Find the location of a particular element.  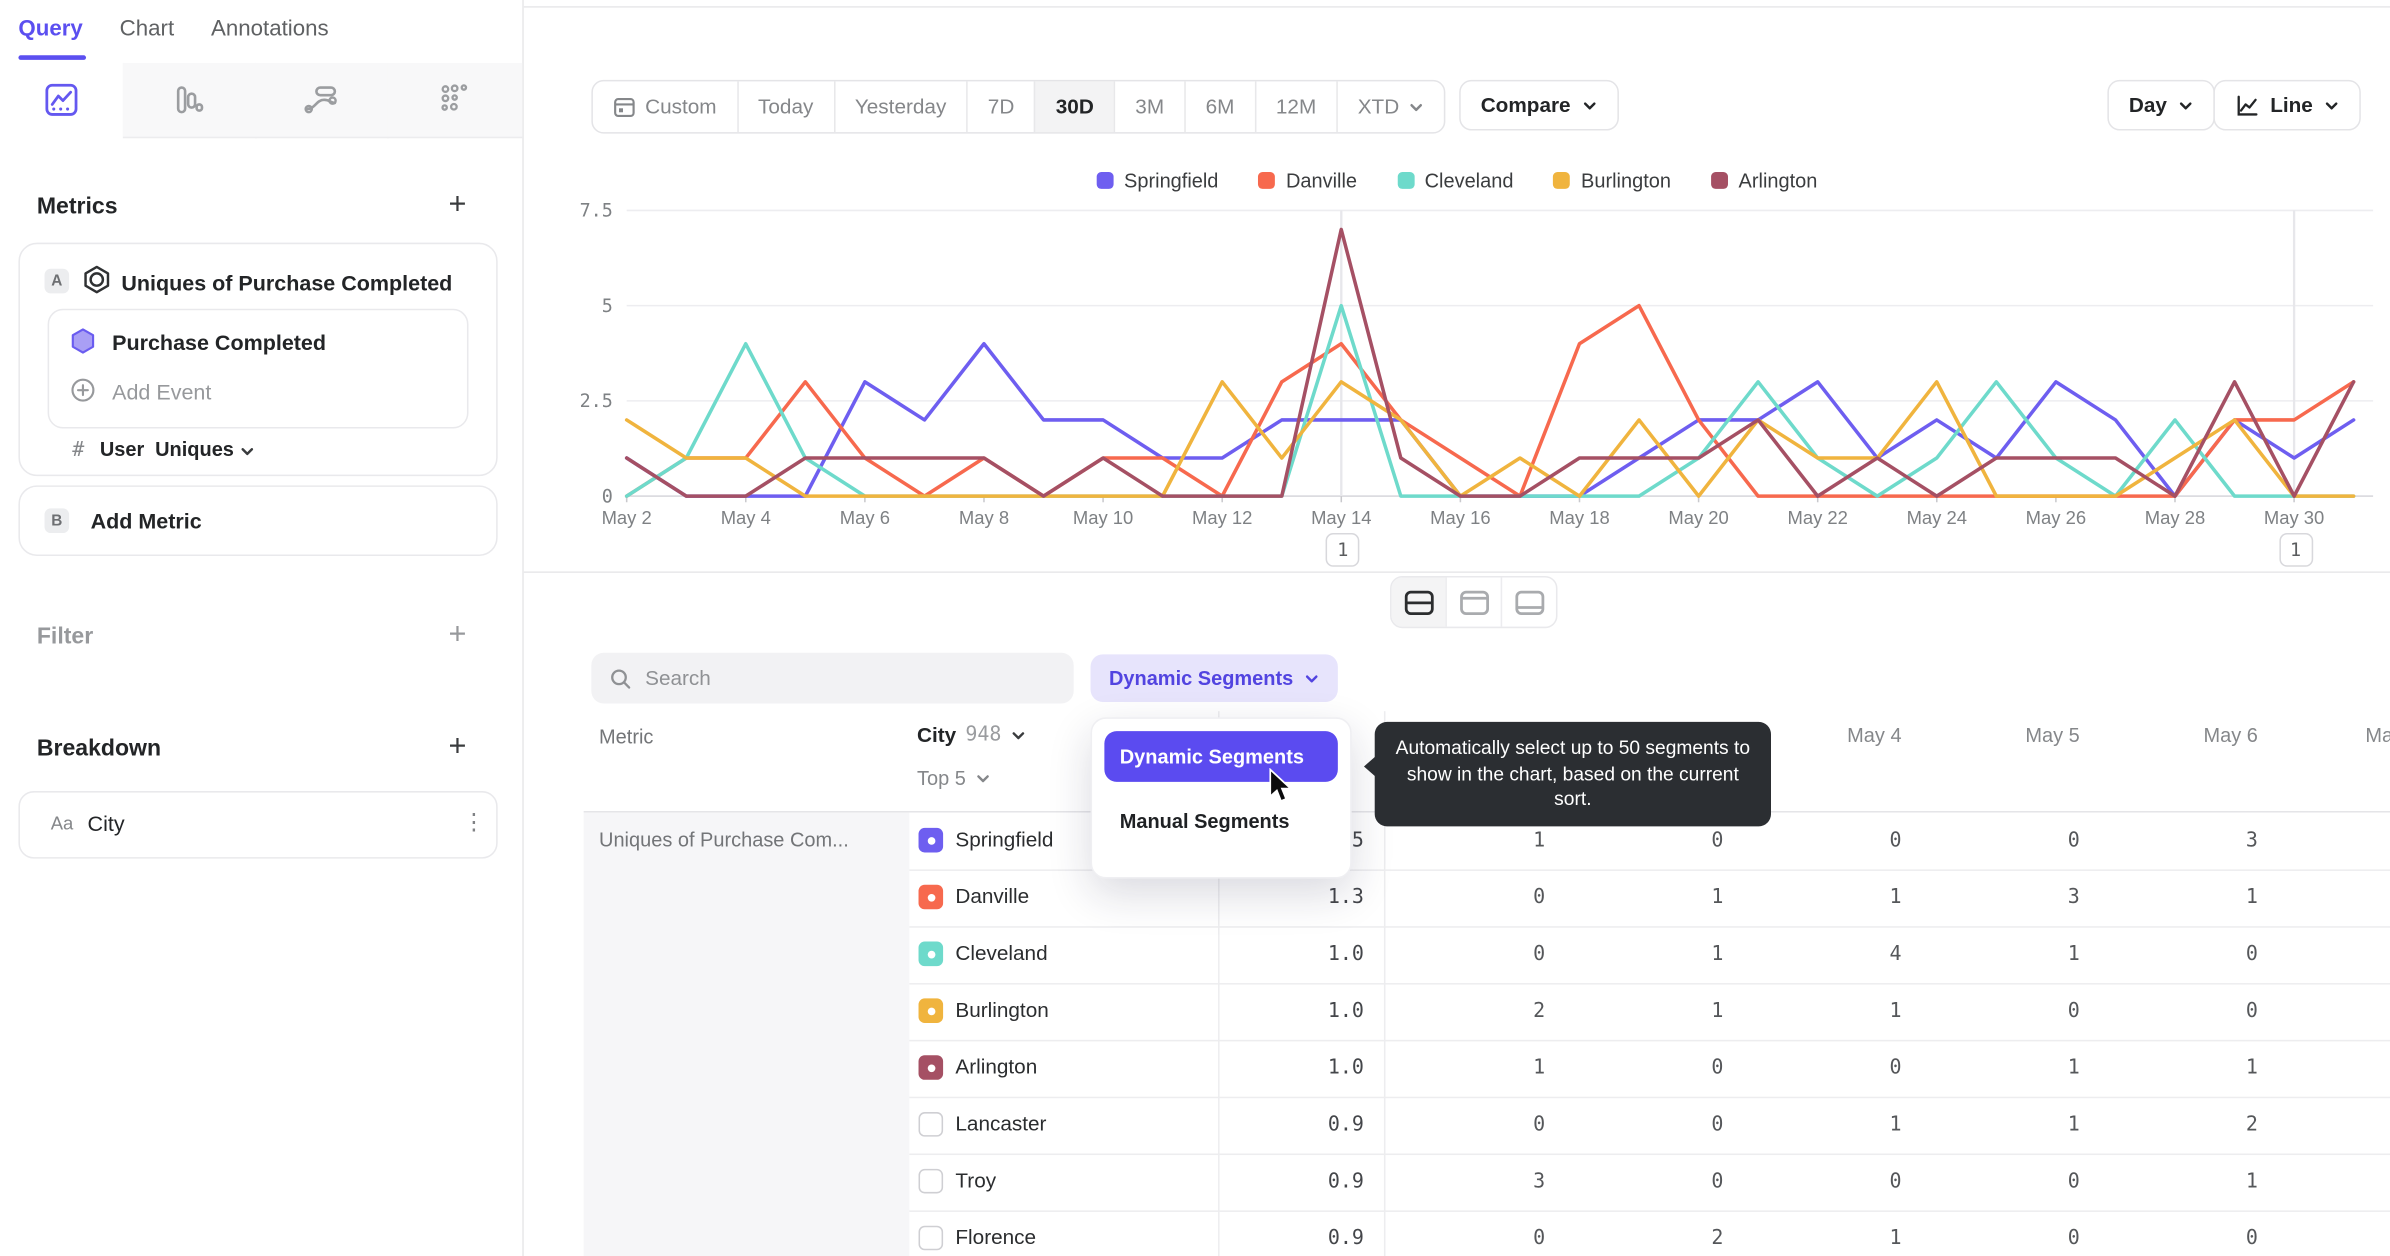

add-breakdown-plus-icon: + is located at coordinates (458, 746).